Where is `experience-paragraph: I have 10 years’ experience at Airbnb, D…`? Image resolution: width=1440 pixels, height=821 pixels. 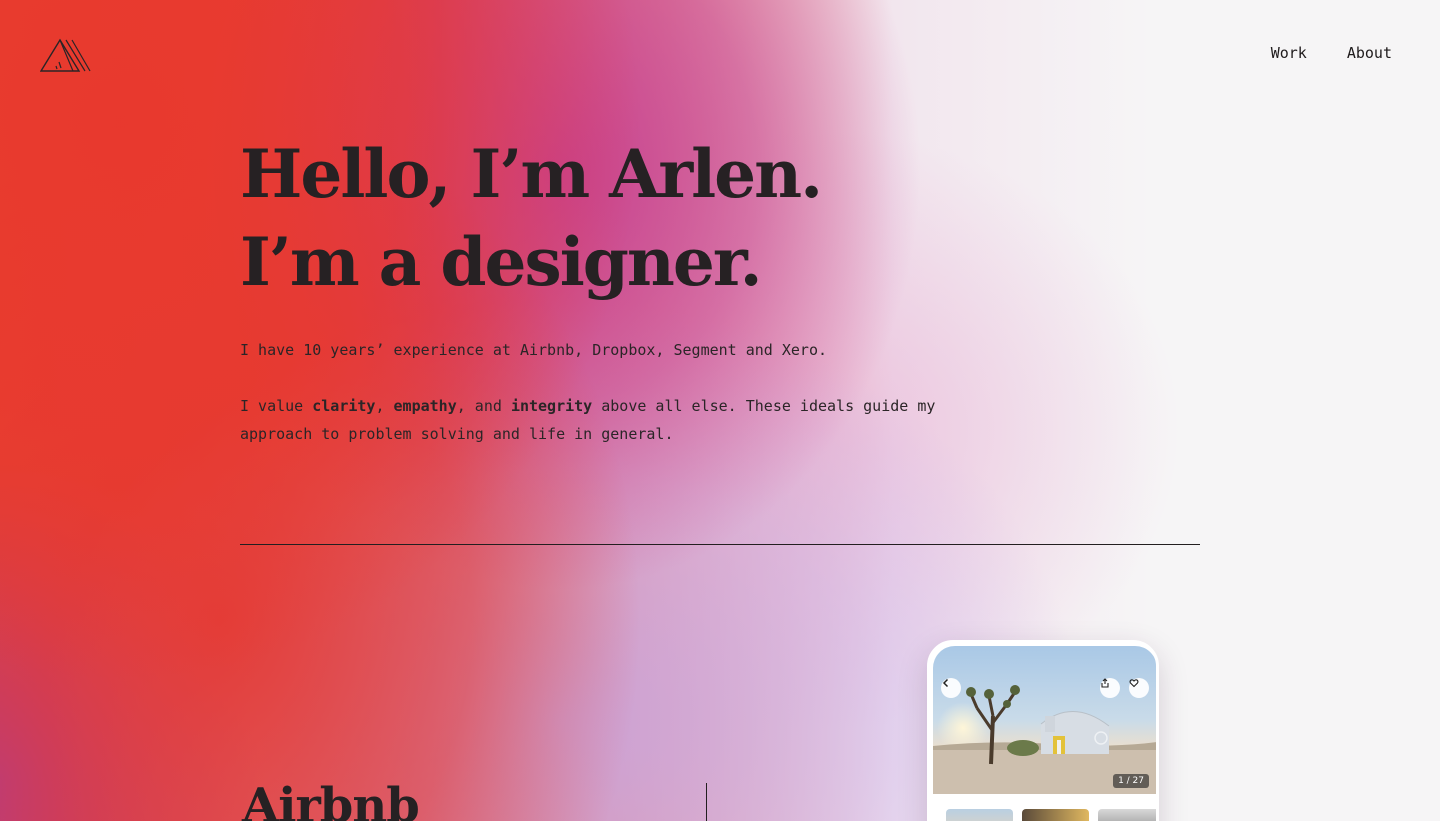 experience-paragraph: I have 10 years’ experience at Airbnb, D… is located at coordinates (533, 350).